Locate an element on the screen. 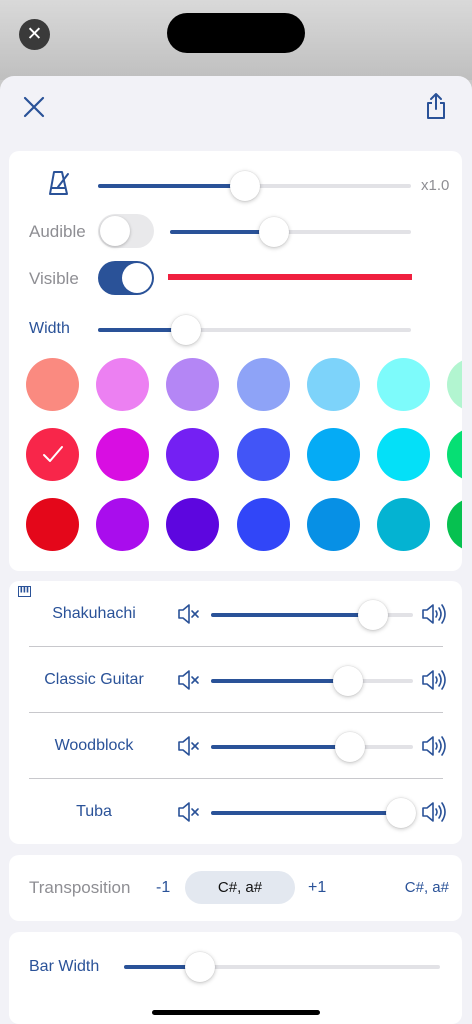  transpose-up-button: +1 is located at coordinates (317, 888).